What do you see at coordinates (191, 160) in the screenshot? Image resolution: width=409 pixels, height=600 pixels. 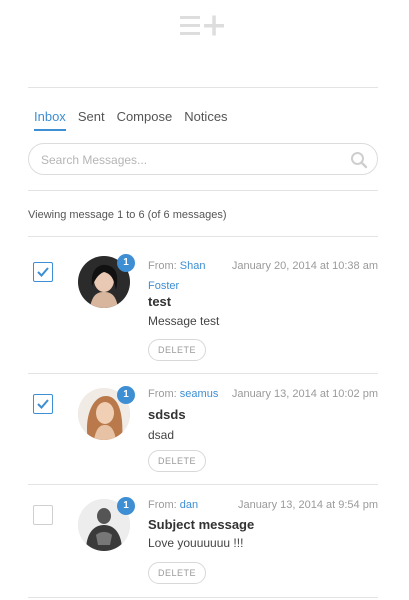 I see `search-input` at bounding box center [191, 160].